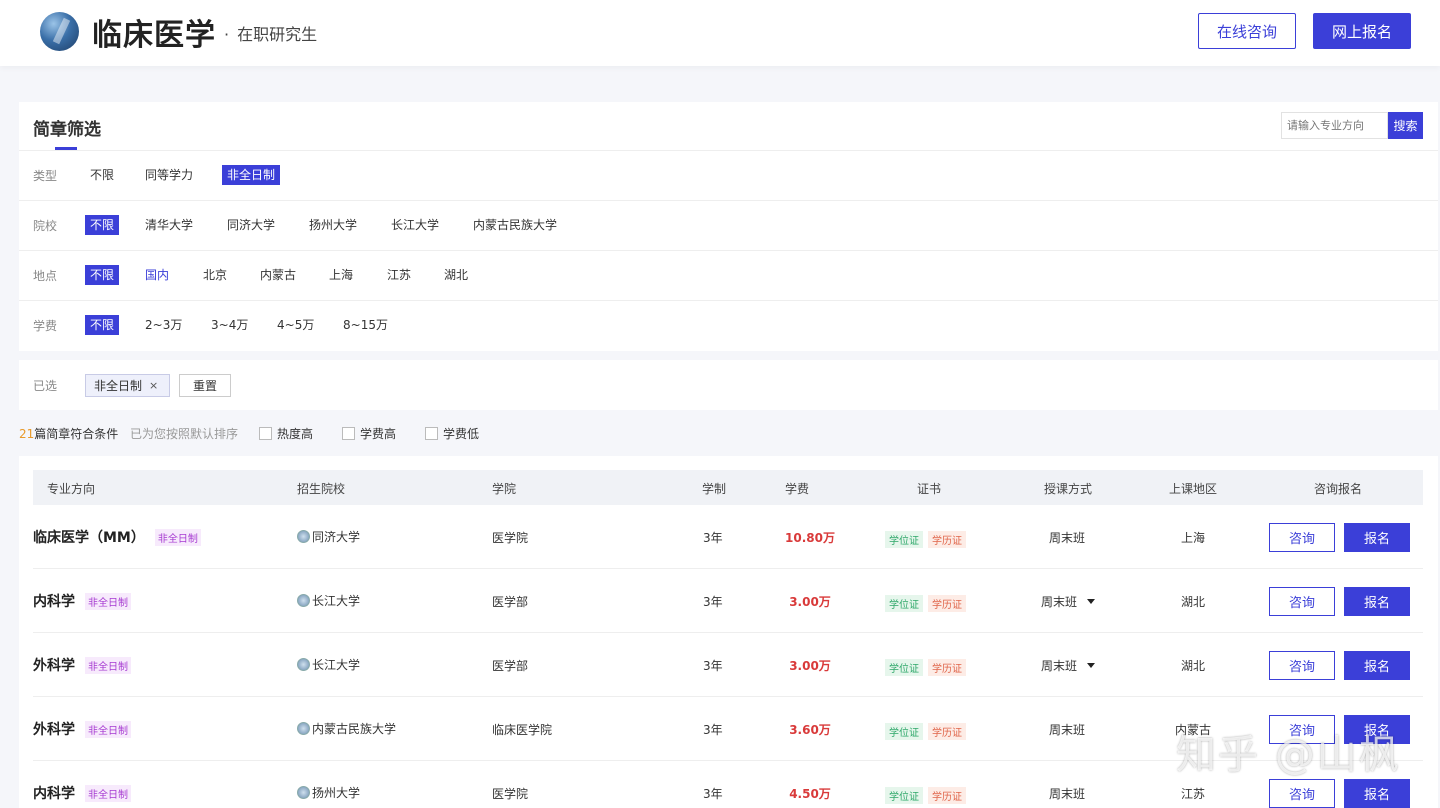 This screenshot has width=1440, height=808. I want to click on filter-option: 2~3万, so click(163, 325).